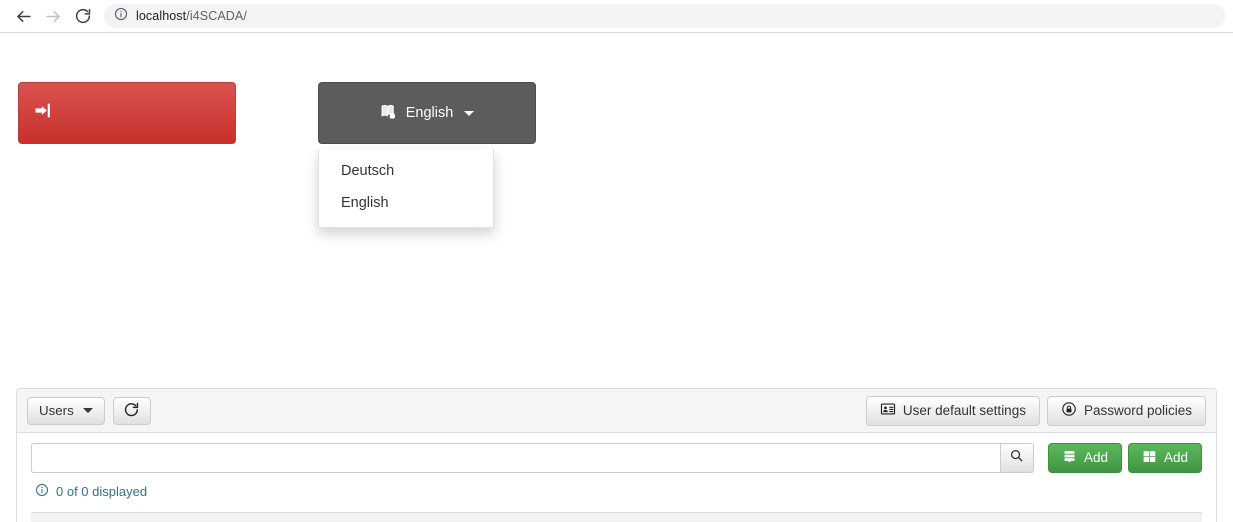  I want to click on site-info-icon, so click(121, 16).